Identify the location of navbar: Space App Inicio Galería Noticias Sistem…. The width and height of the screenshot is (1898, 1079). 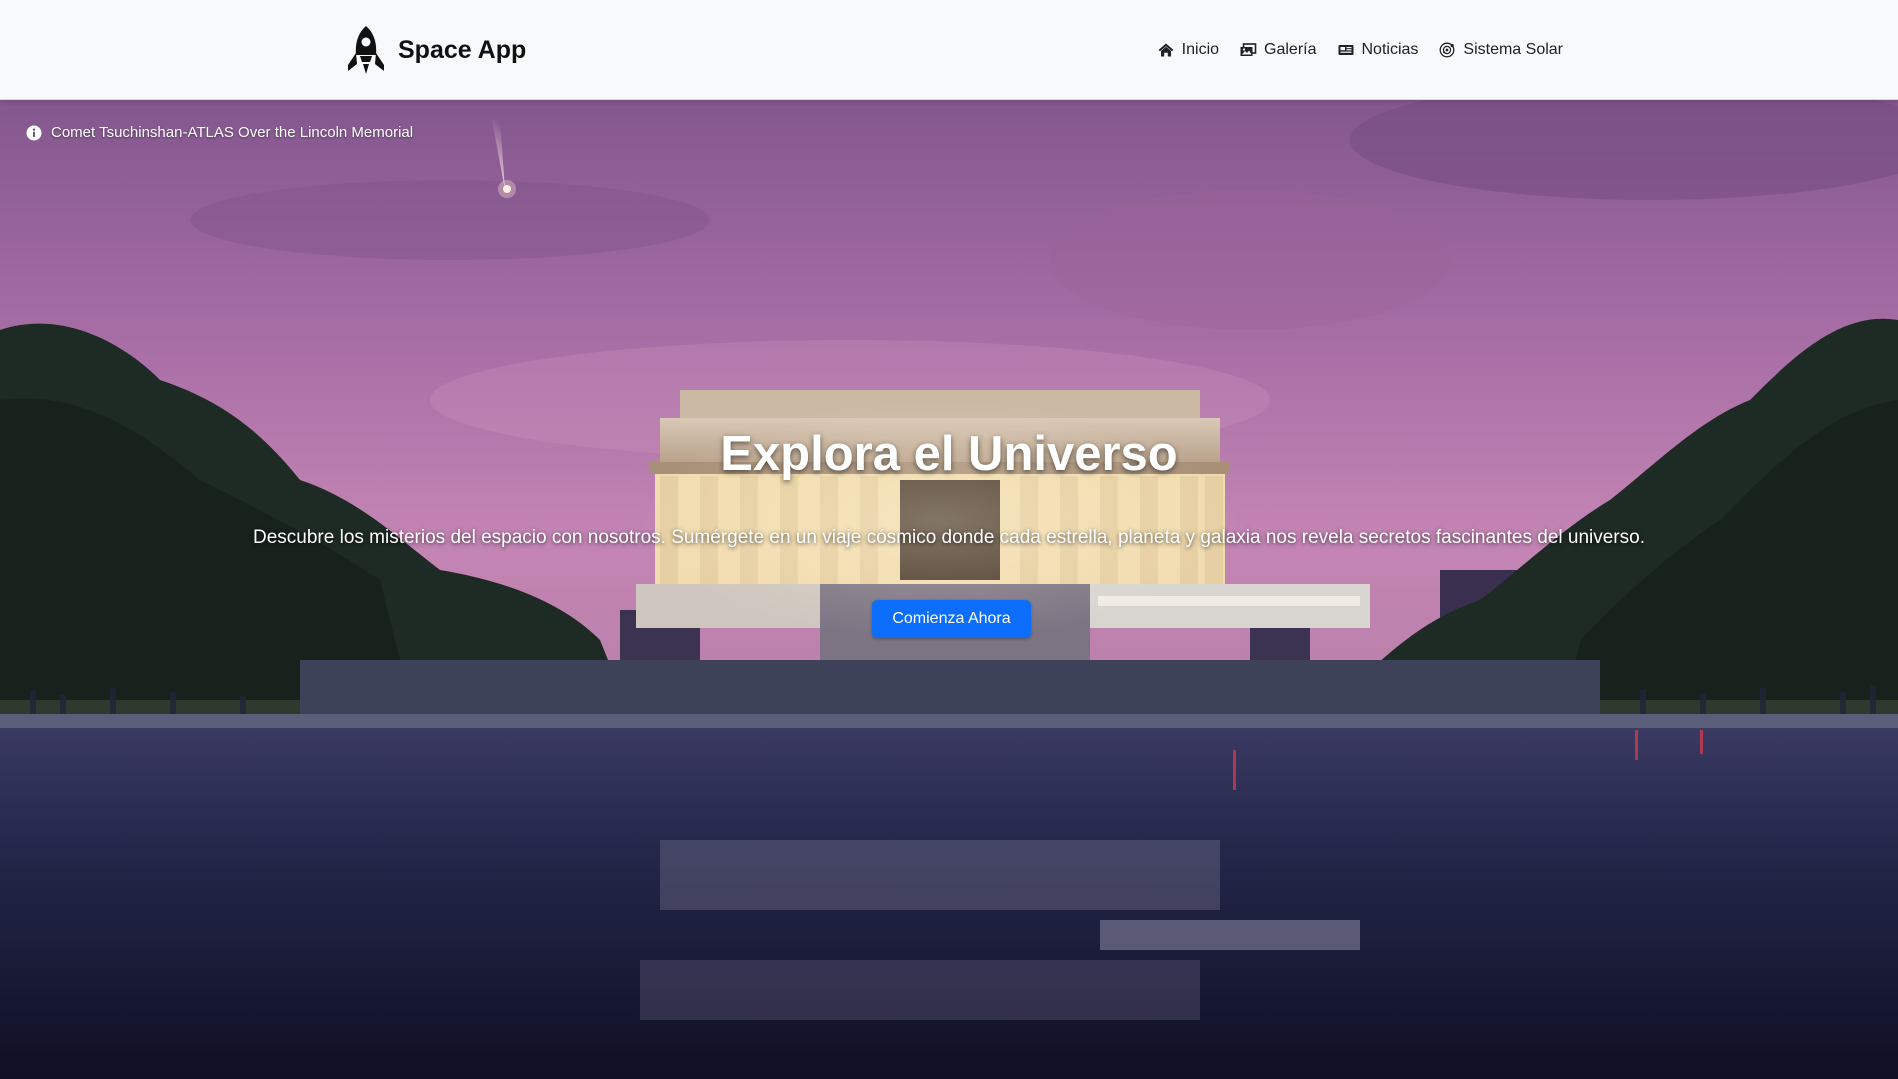
(949, 50).